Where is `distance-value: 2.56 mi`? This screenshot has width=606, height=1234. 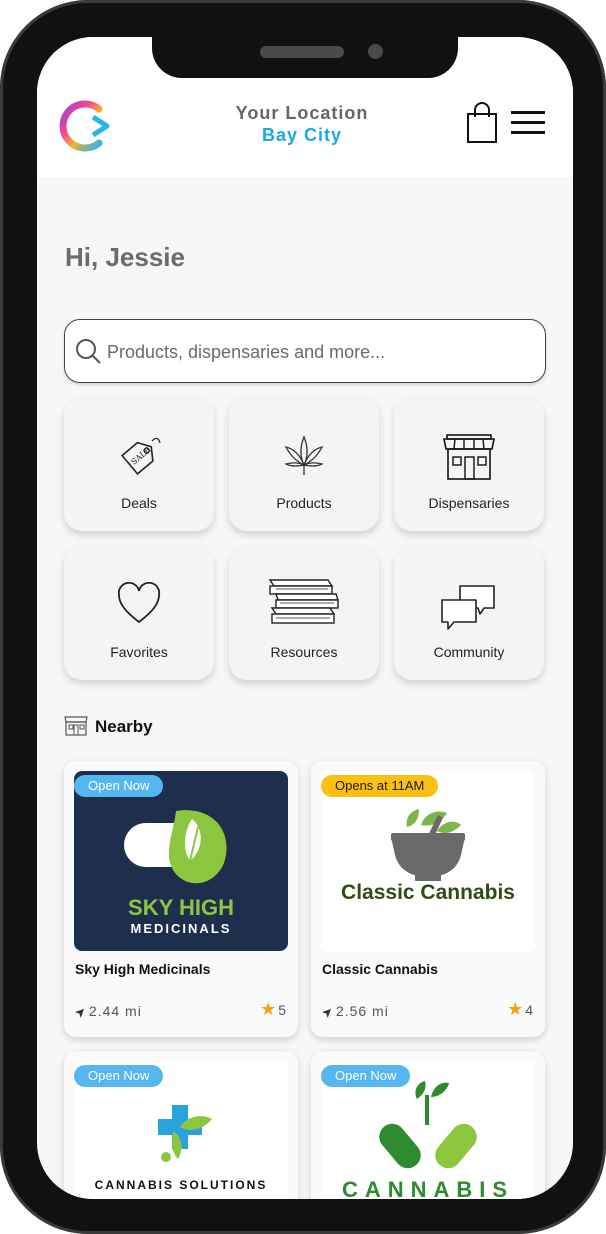
distance-value: 2.56 mi is located at coordinates (362, 1011).